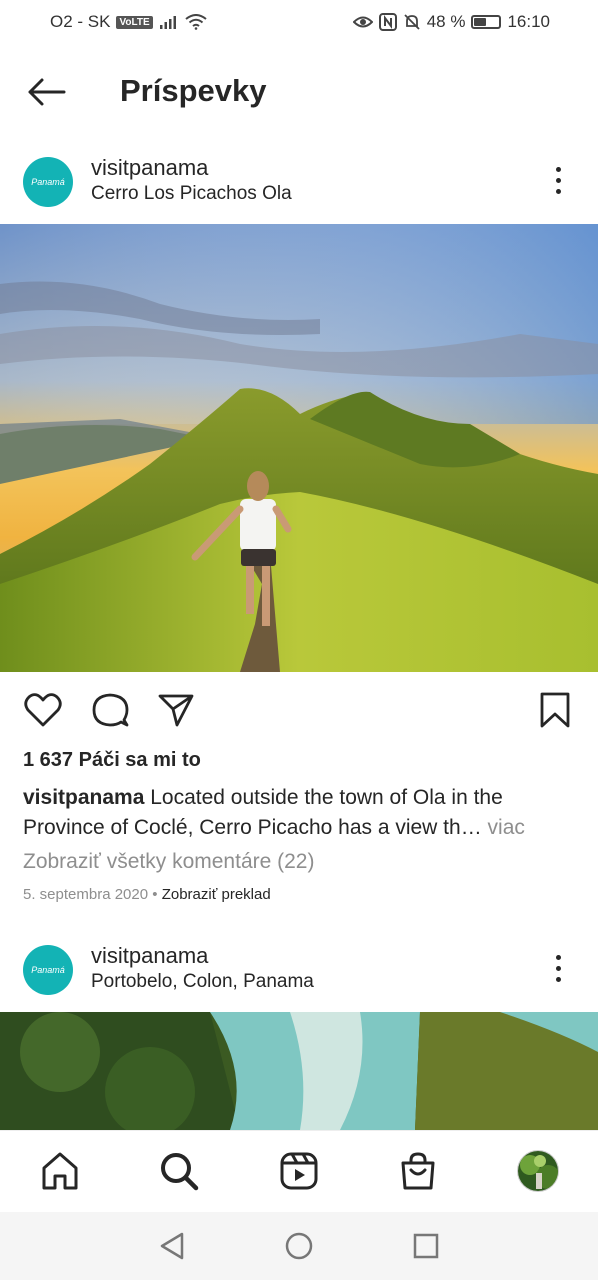 The width and height of the screenshot is (598, 1280). I want to click on nav-home, so click(60, 1171).